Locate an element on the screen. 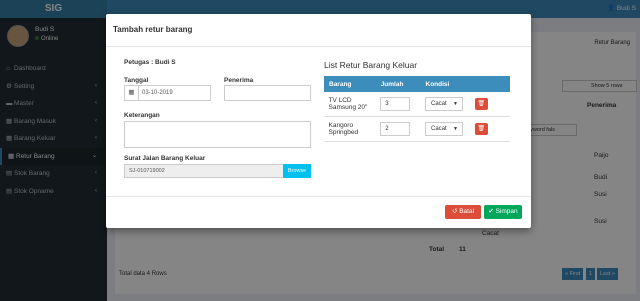 This screenshot has width=640, height=301. col-header-action is located at coordinates (490, 84).